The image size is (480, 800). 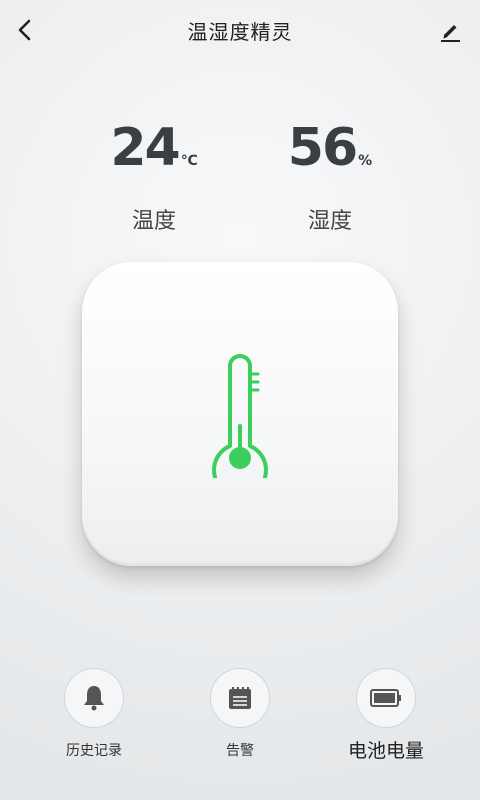 I want to click on history-label: 历史记录, so click(x=94, y=751).